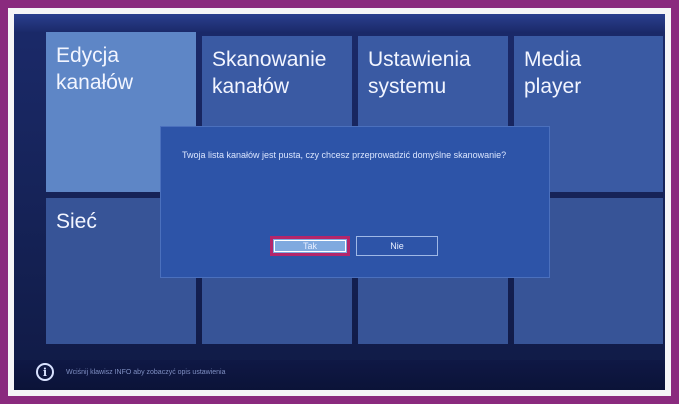  I want to click on tile-label: Ustawienia systemu, so click(419, 73).